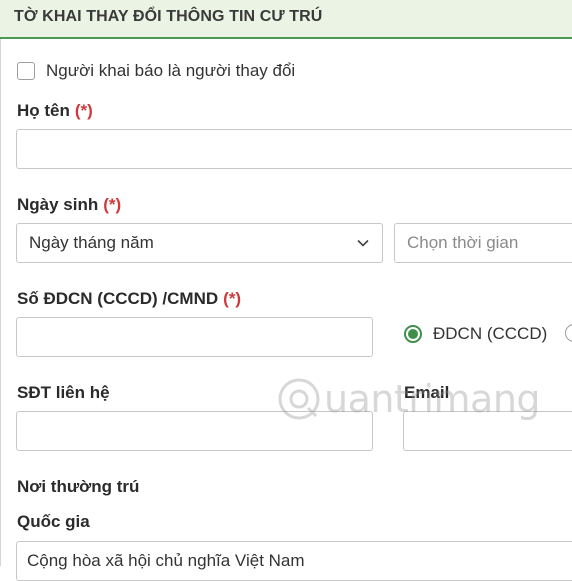 The height and width of the screenshot is (581, 572). I want to click on id-type-radio-label: ĐDCN (CCCD), so click(490, 333).